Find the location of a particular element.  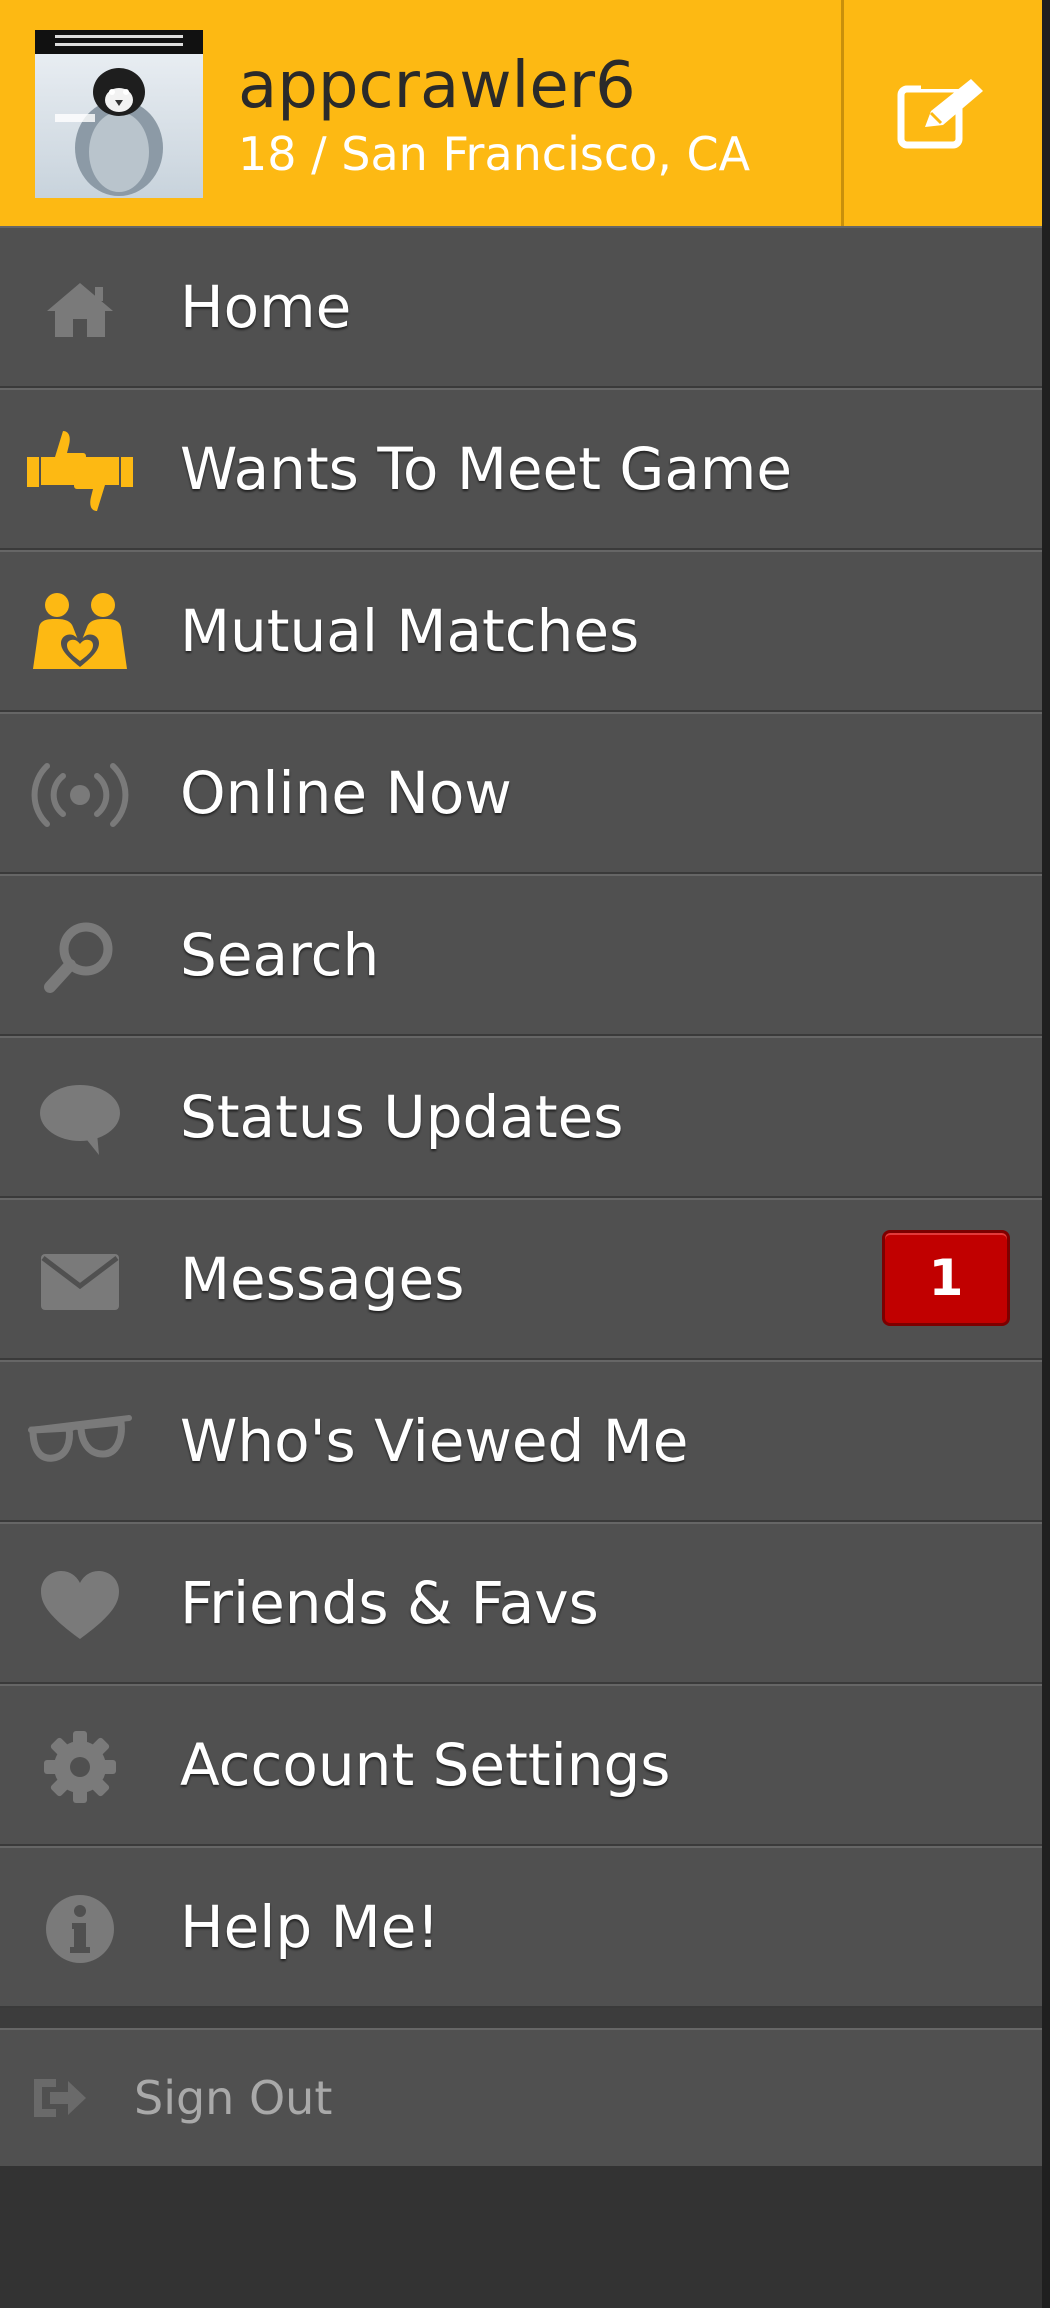

sign-out-label: Sign Out is located at coordinates (233, 2098).